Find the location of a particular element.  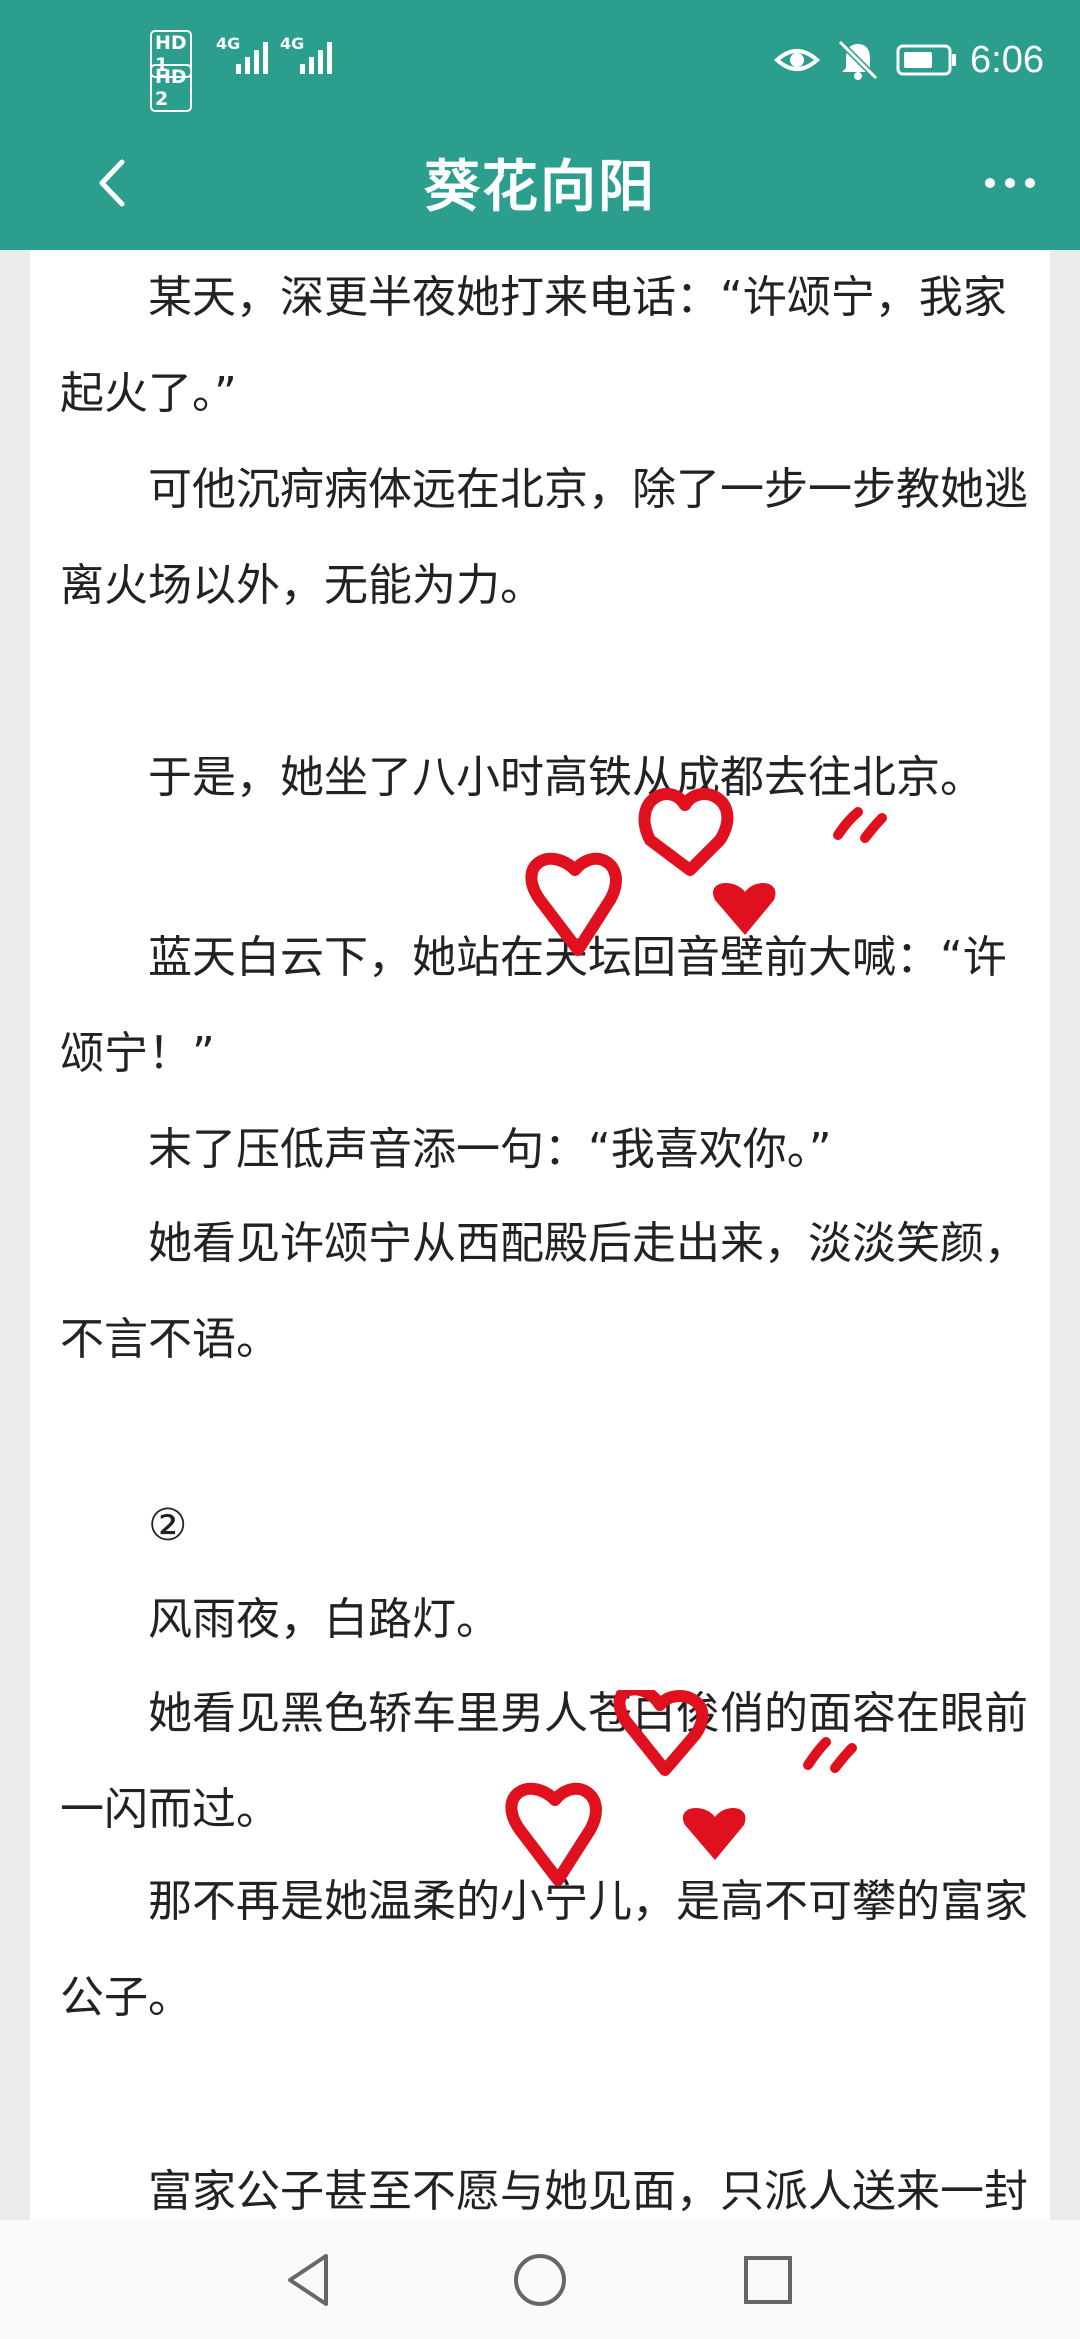

paragraph: 那不再是她温柔的小宁儿，是高不可攀的富家公子。 is located at coordinates (544, 1949).